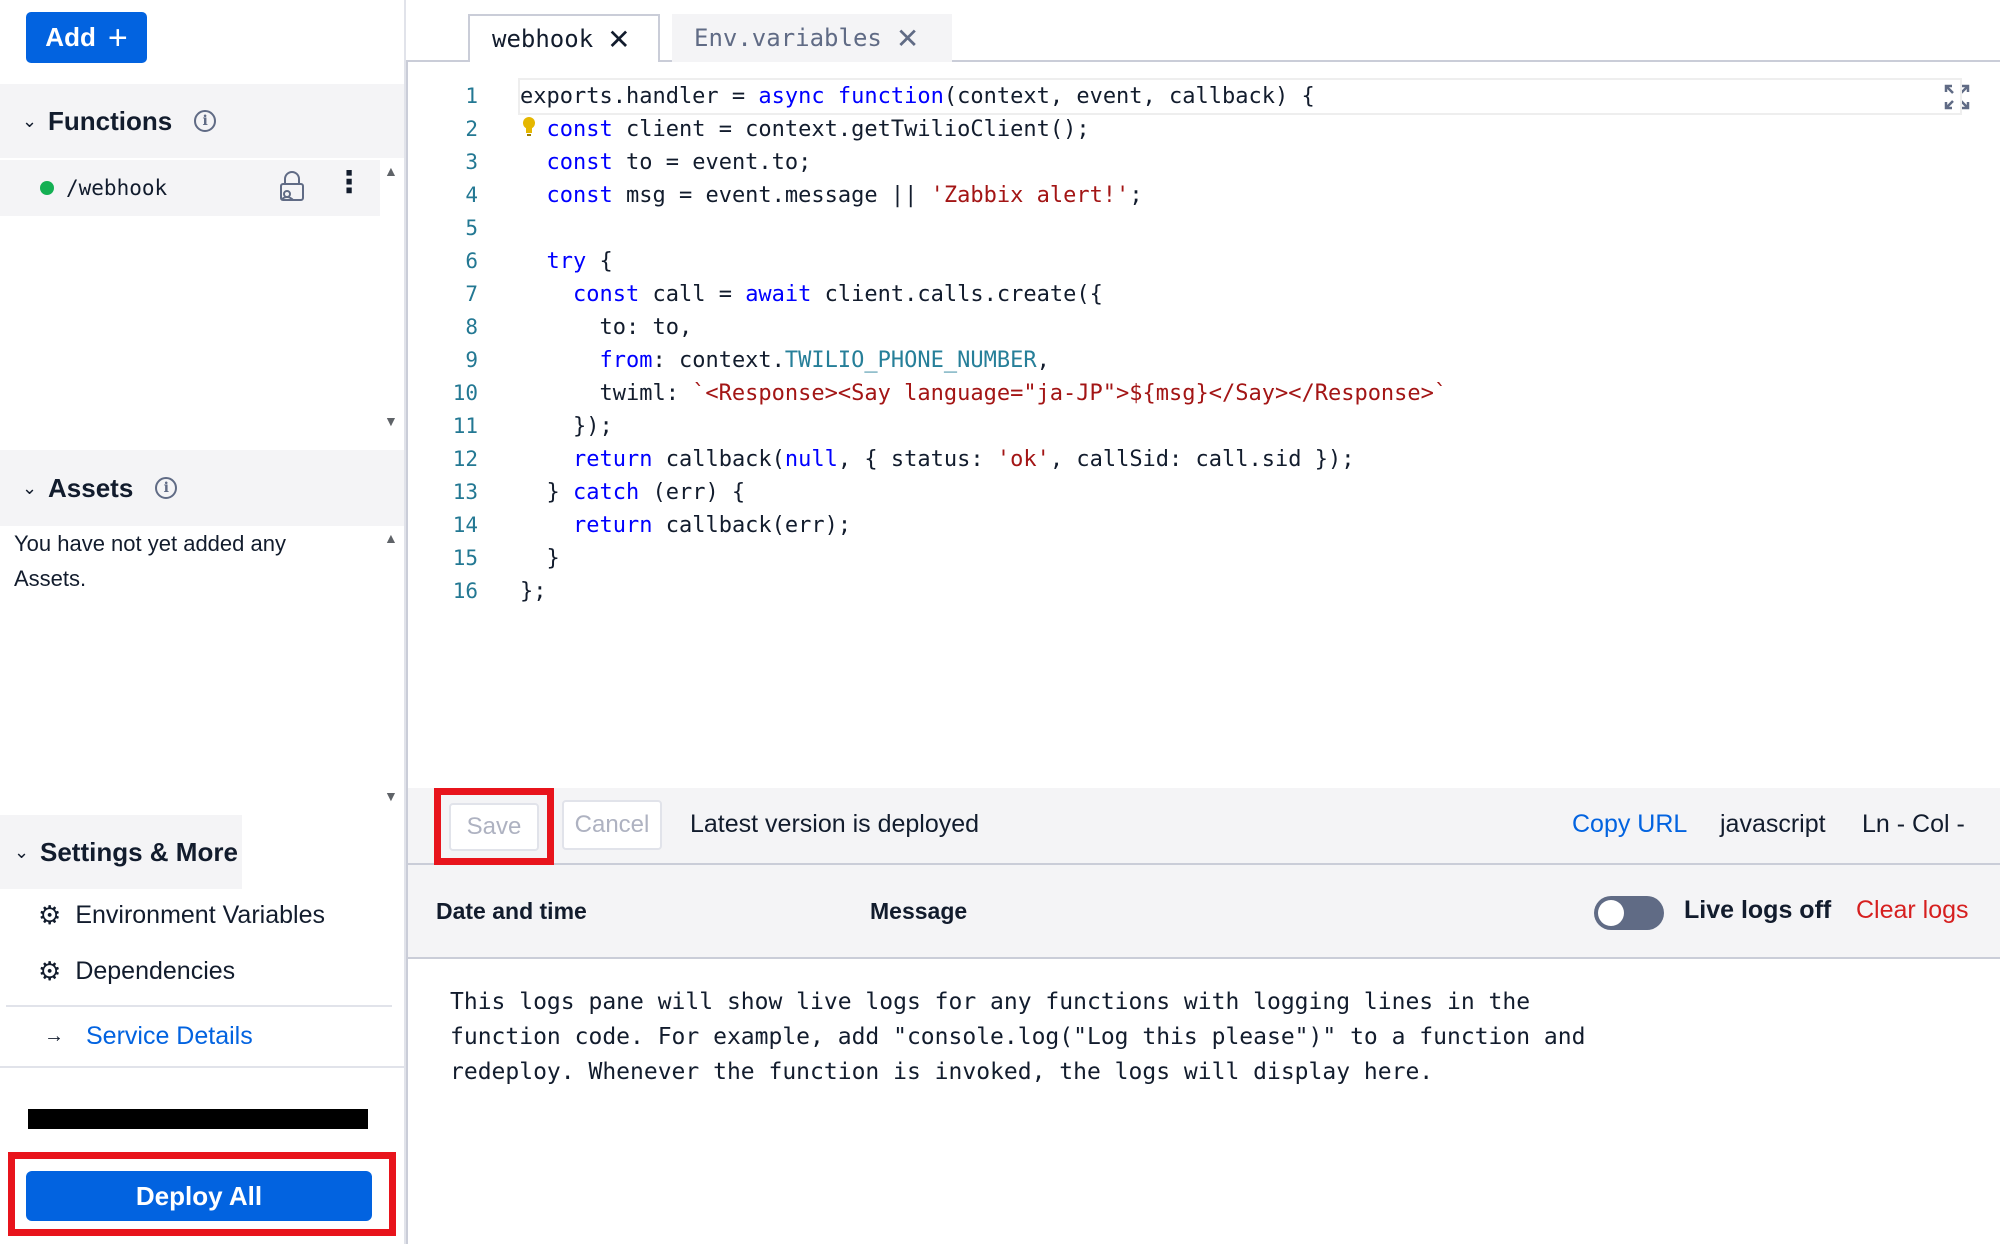 This screenshot has width=2000, height=1244. I want to click on line-number: 4, so click(471, 195).